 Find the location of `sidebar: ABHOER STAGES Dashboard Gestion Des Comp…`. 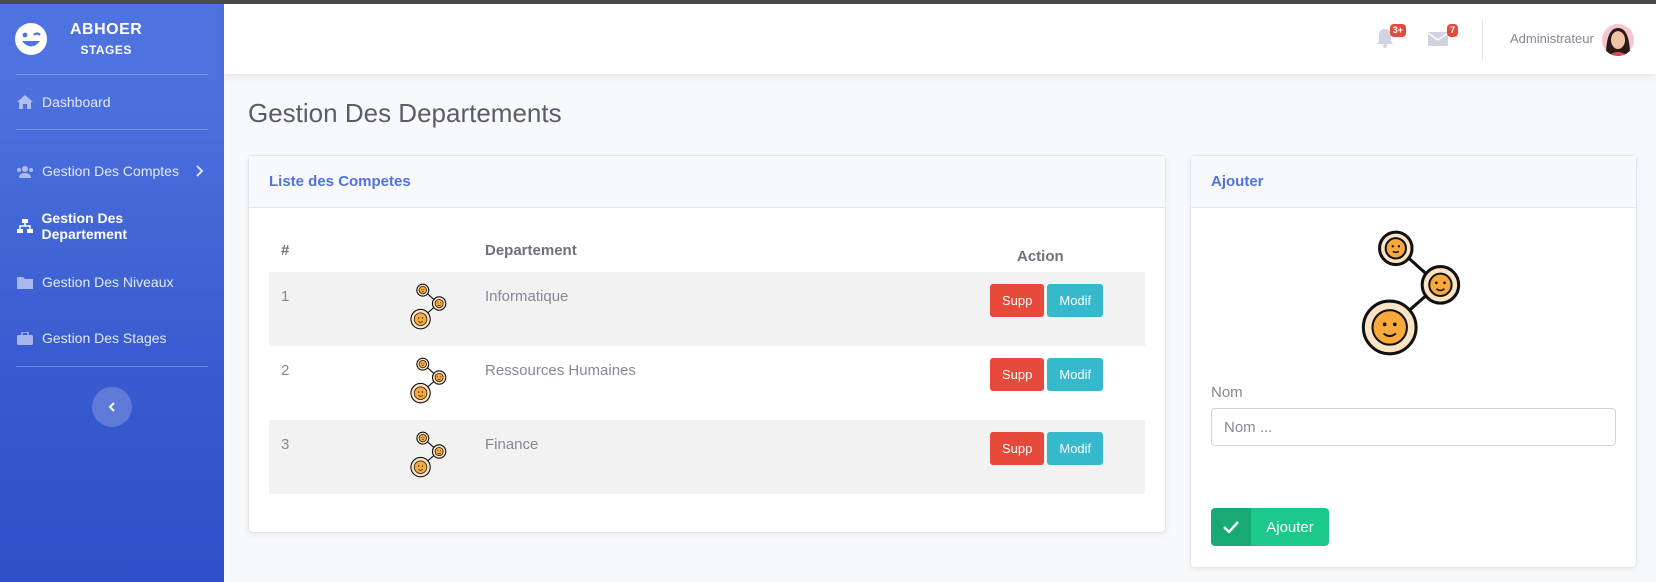

sidebar: ABHOER STAGES Dashboard Gestion Des Comp… is located at coordinates (112, 293).